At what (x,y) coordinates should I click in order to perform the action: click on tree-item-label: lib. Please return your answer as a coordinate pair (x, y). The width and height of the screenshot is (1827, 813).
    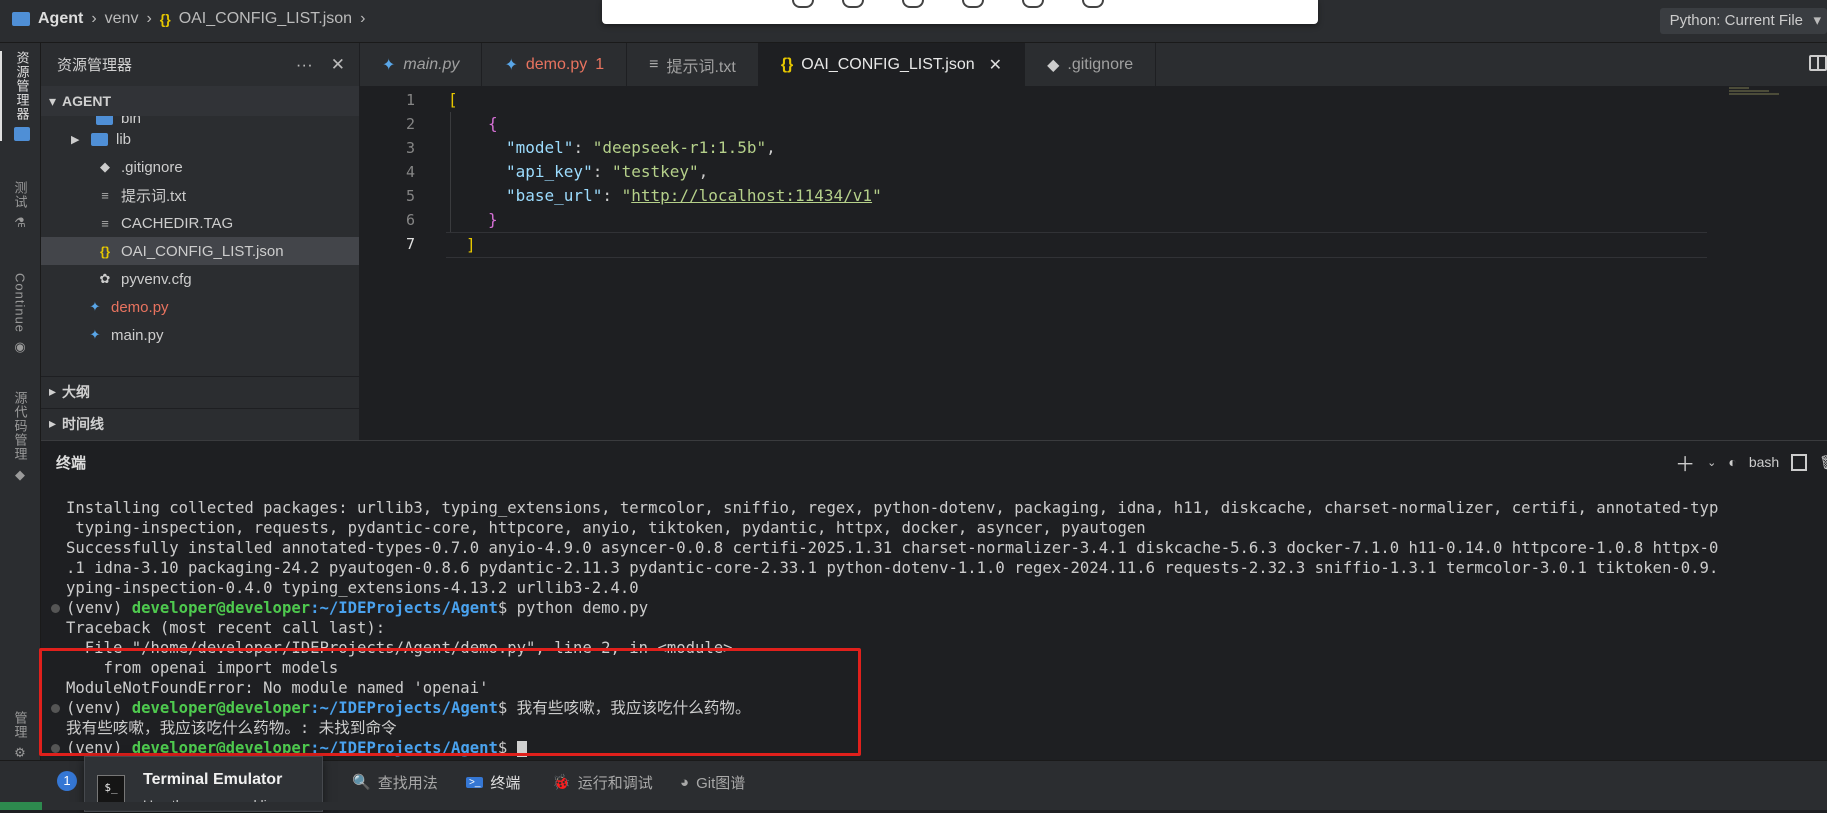
    Looking at the image, I should click on (124, 139).